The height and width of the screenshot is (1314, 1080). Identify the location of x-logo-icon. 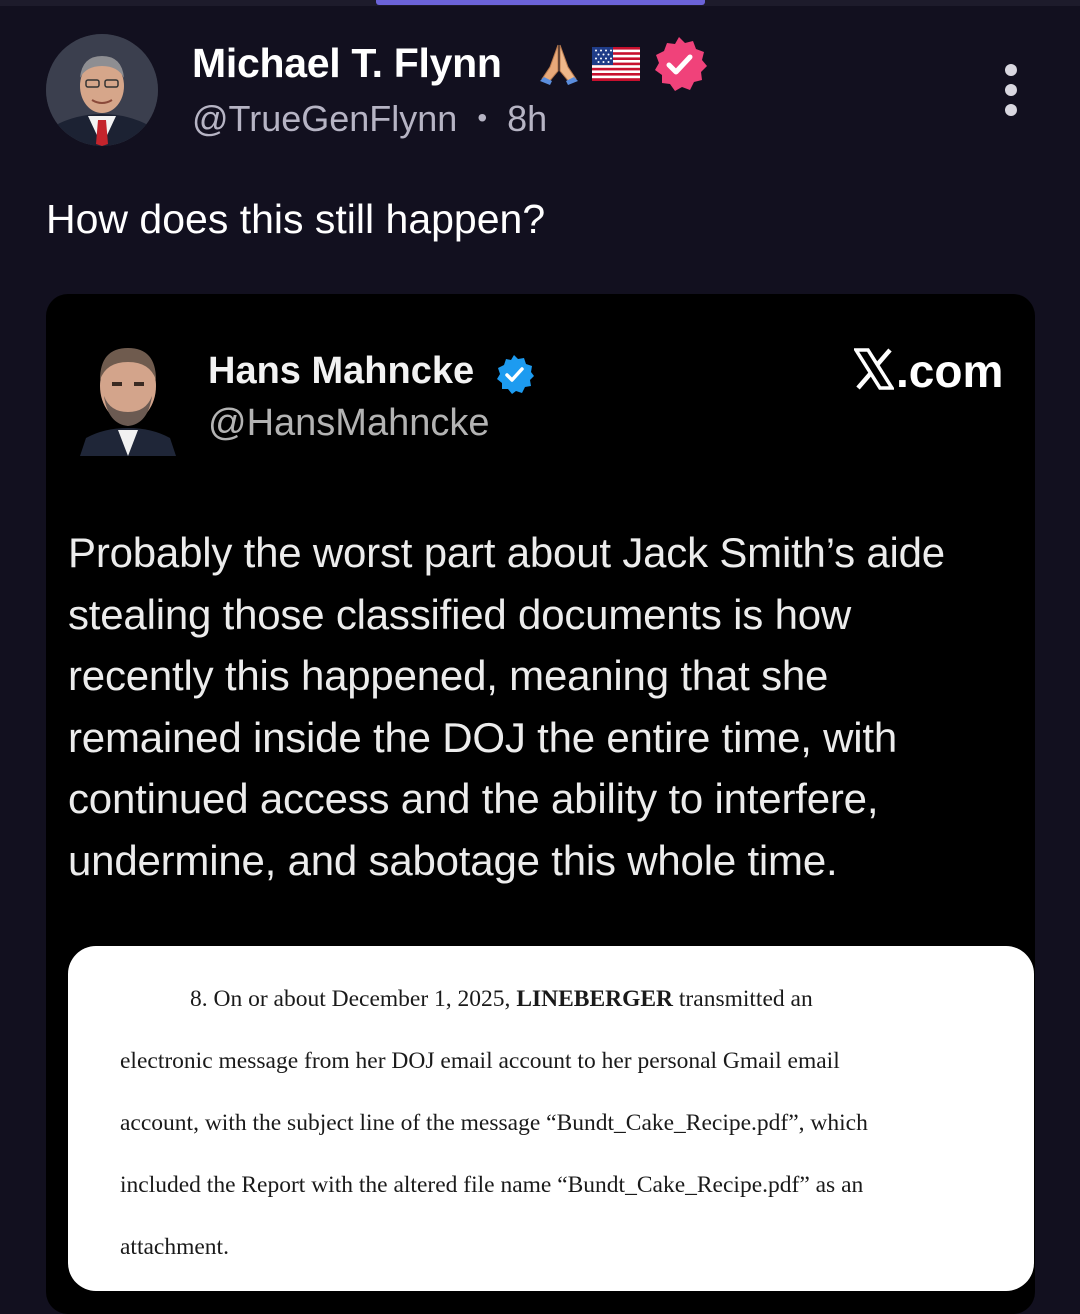
(874, 371).